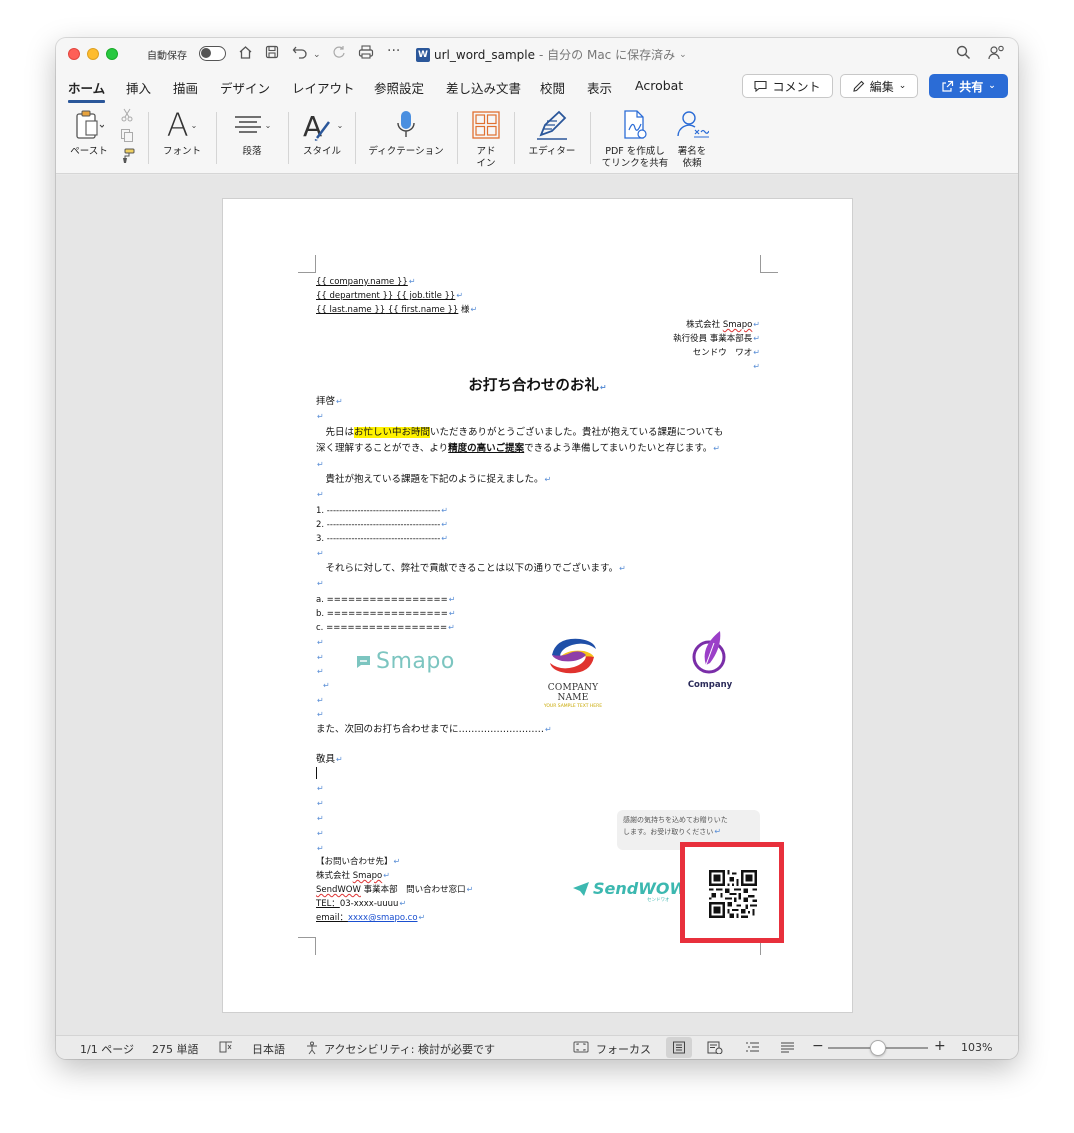  I want to click on list-item: c. =================↵, so click(385, 628).